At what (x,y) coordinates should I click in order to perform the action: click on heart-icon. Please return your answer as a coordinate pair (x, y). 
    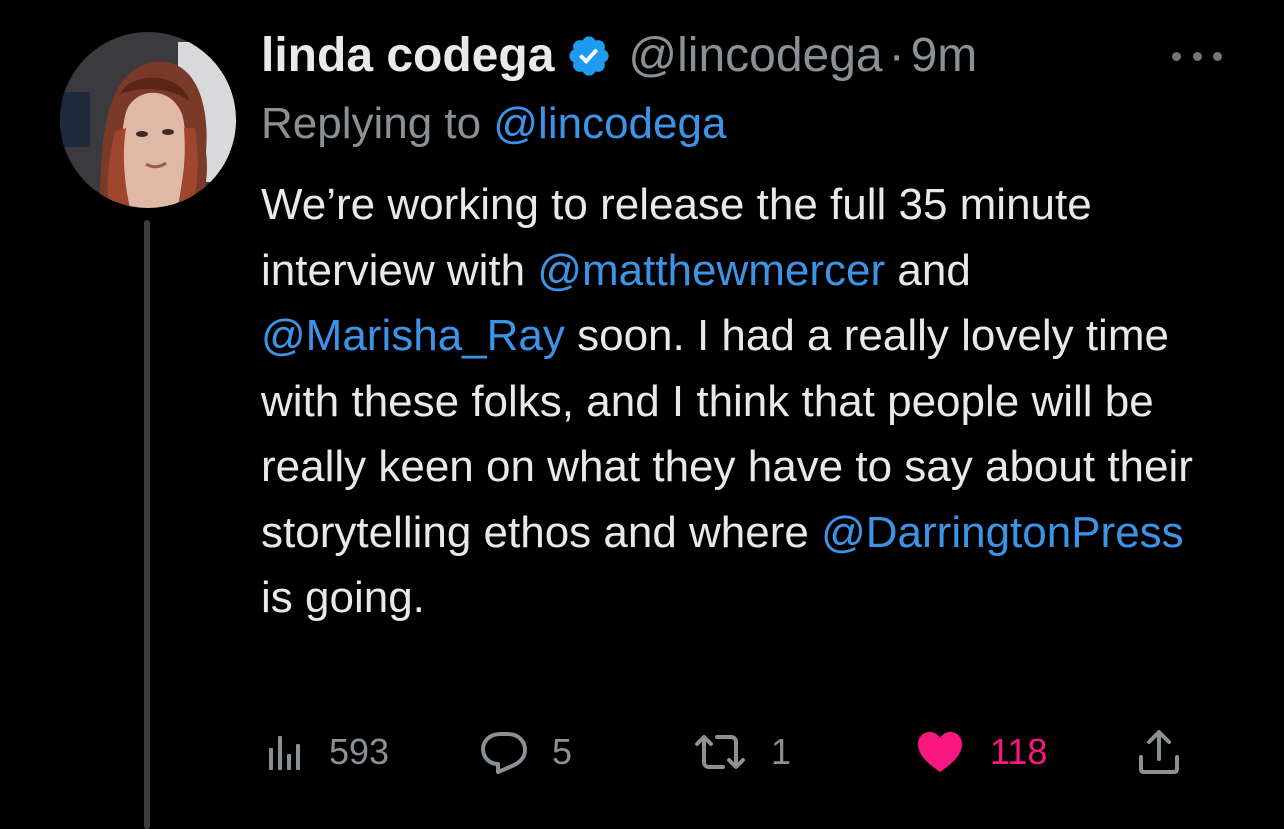
    Looking at the image, I should click on (940, 752).